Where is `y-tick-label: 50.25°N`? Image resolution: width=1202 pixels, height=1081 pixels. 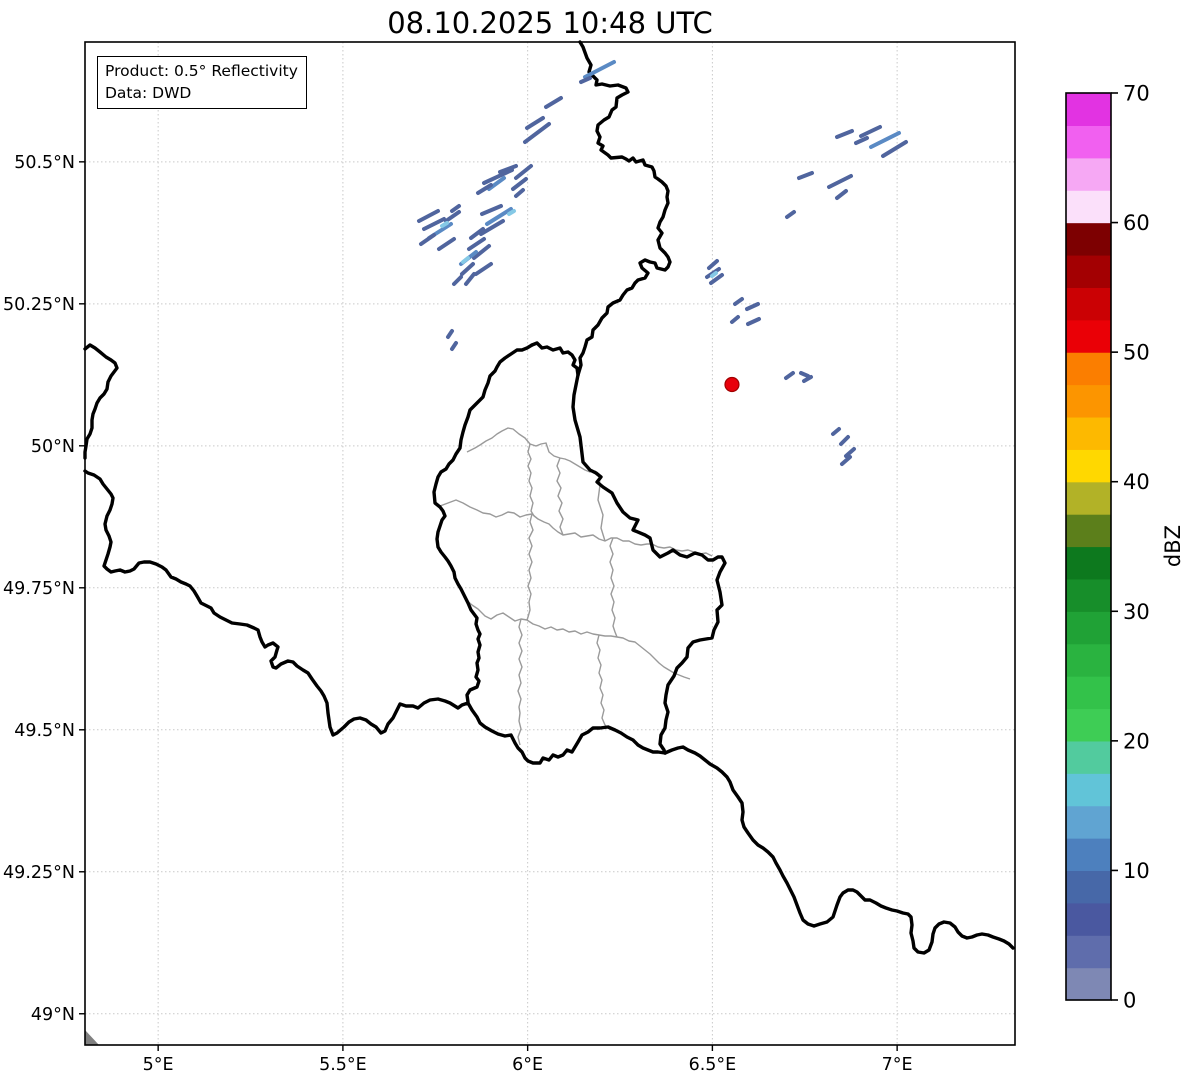
y-tick-label: 50.25°N is located at coordinates (39, 305).